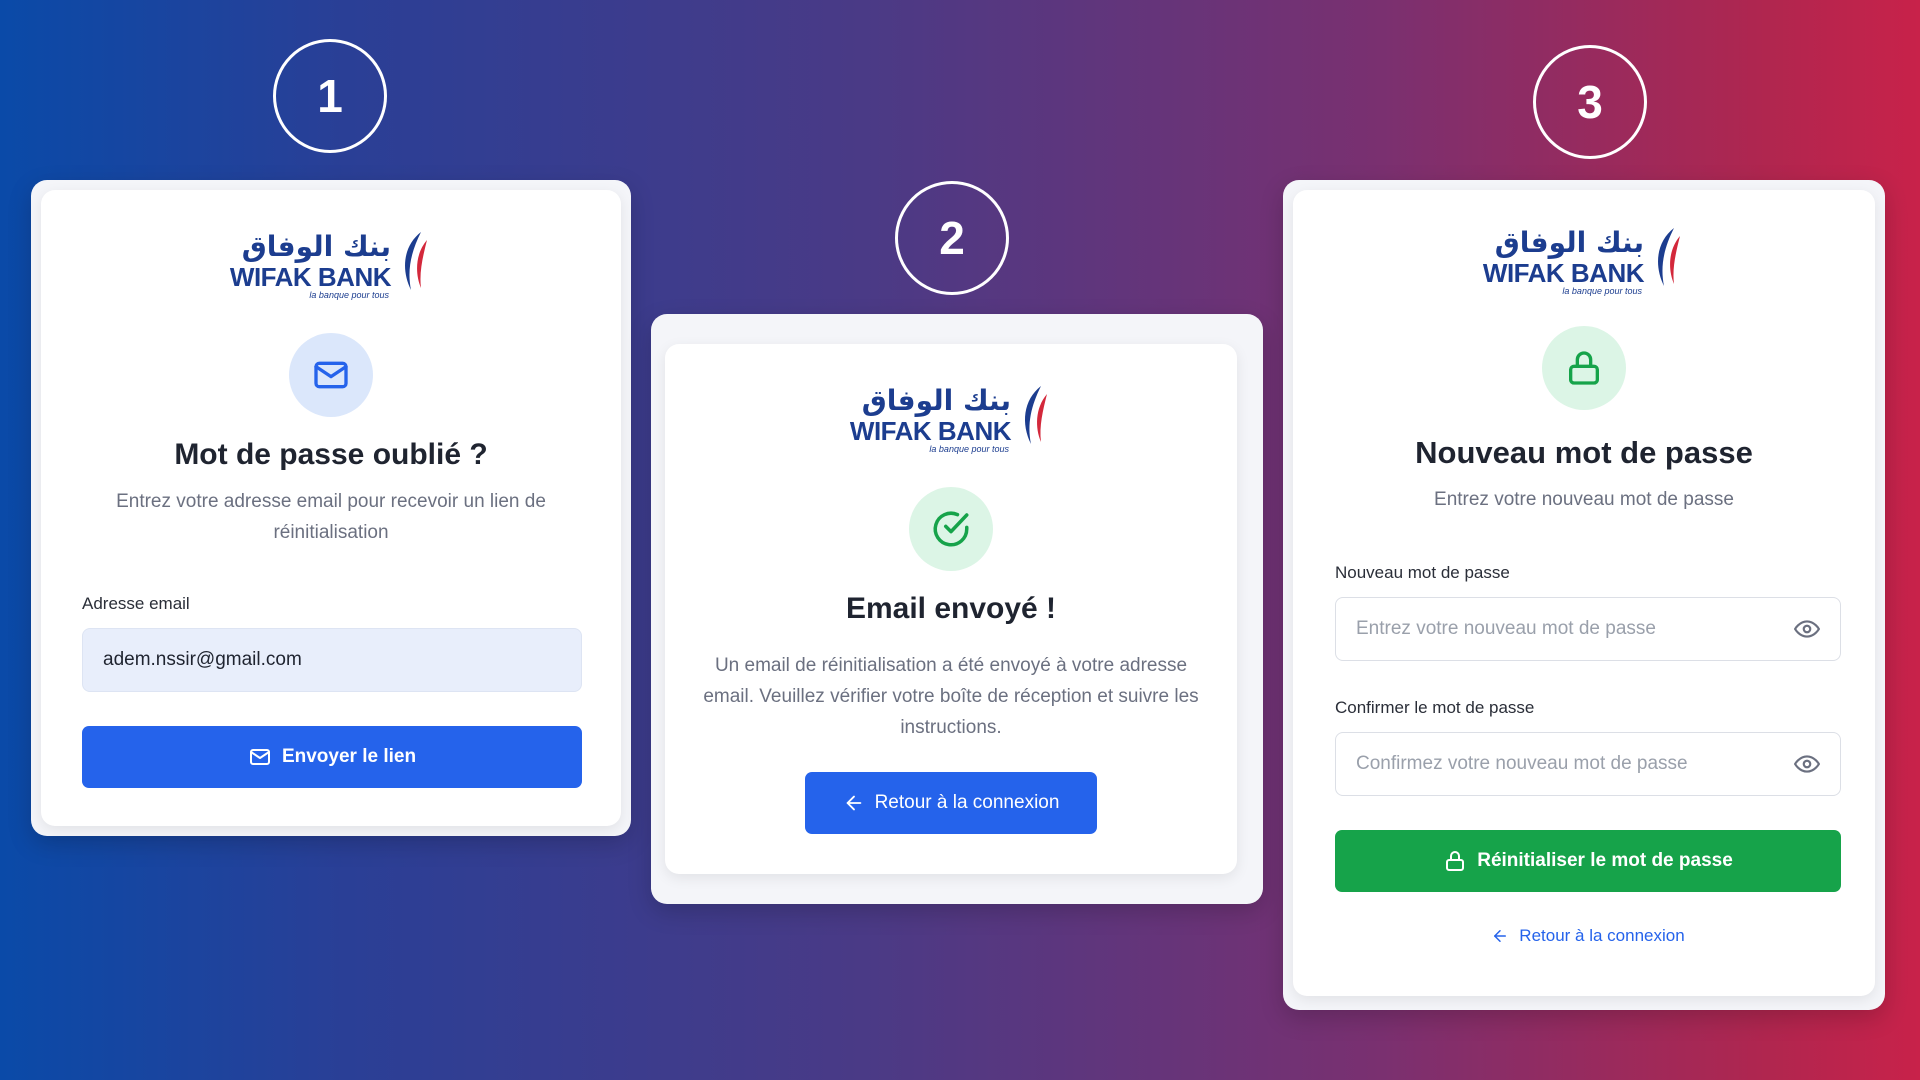 The height and width of the screenshot is (1080, 1920). I want to click on back-to-login-link: Retour à la connexion, so click(1588, 936).